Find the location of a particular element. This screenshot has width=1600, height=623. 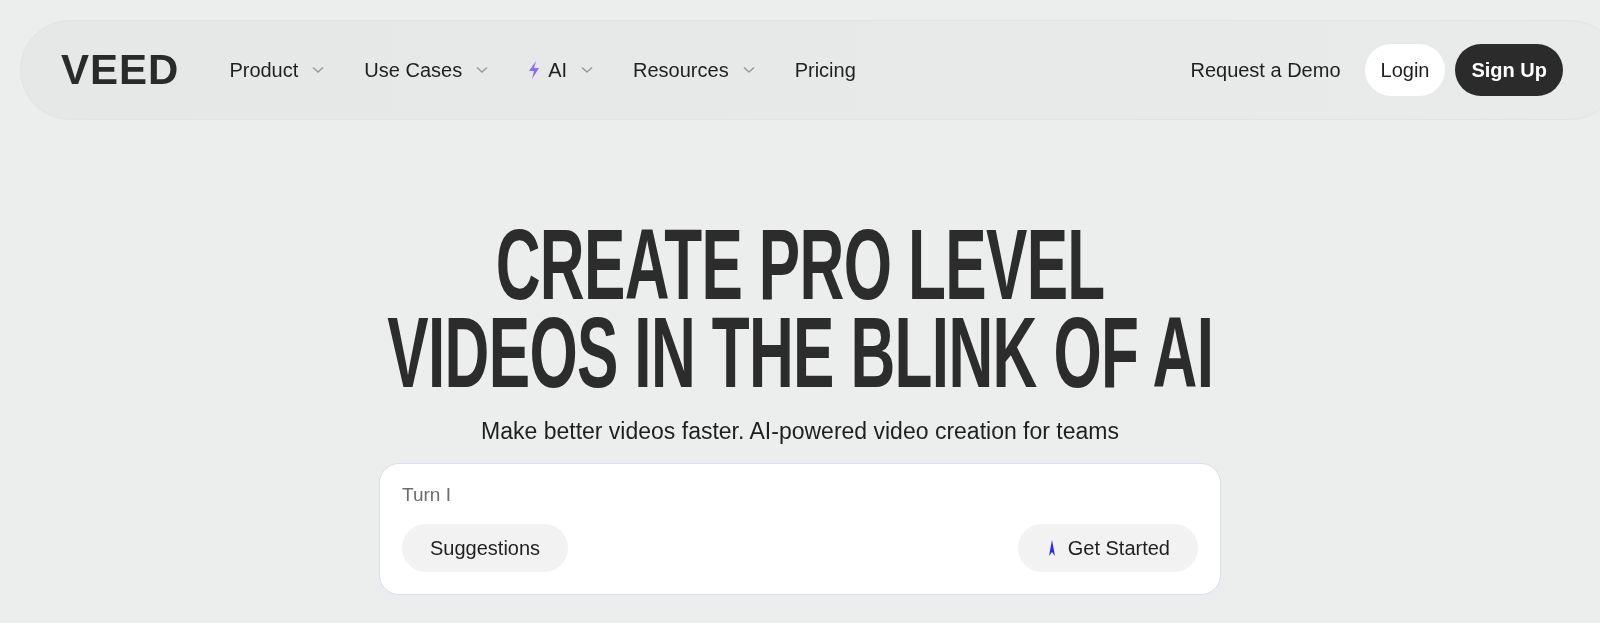

subtitle: Make better videos faster. AI-powered video creation for teams is located at coordinates (800, 431).